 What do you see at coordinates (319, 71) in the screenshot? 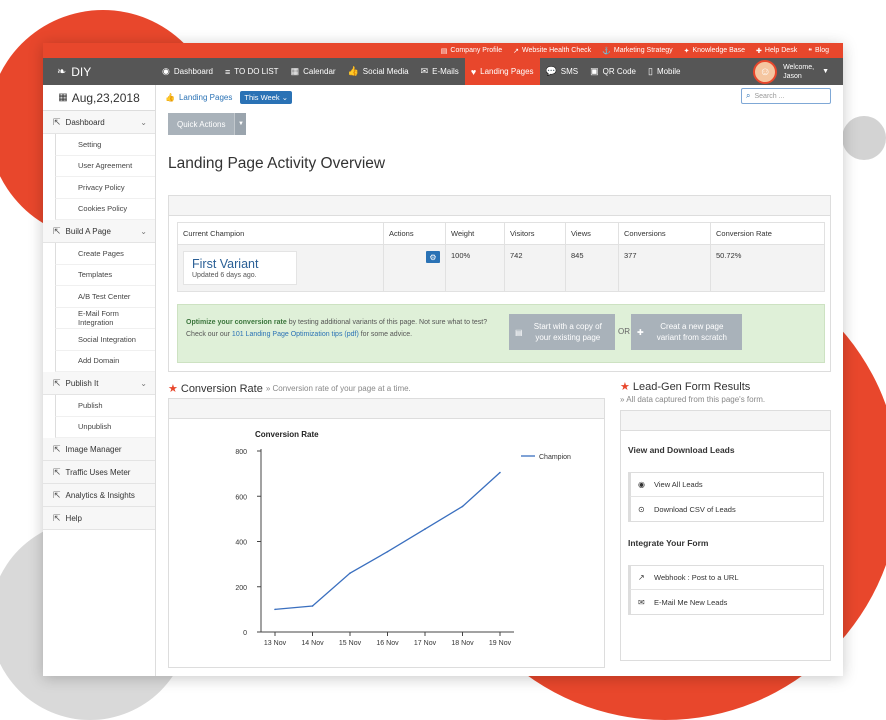
I see `nav-item-label: Calendar` at bounding box center [319, 71].